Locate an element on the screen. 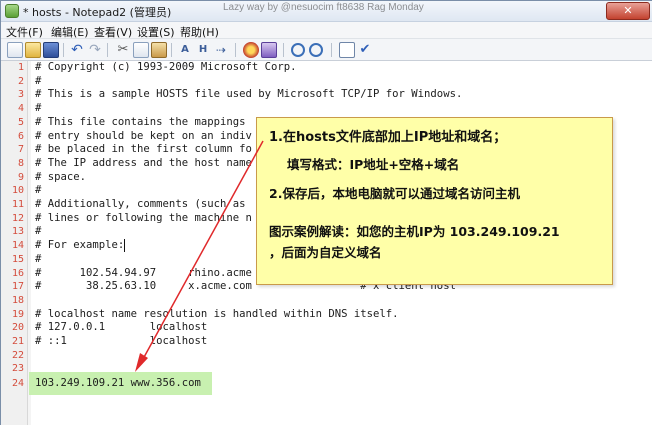 The image size is (652, 425). replace-icon: H is located at coordinates (203, 50).